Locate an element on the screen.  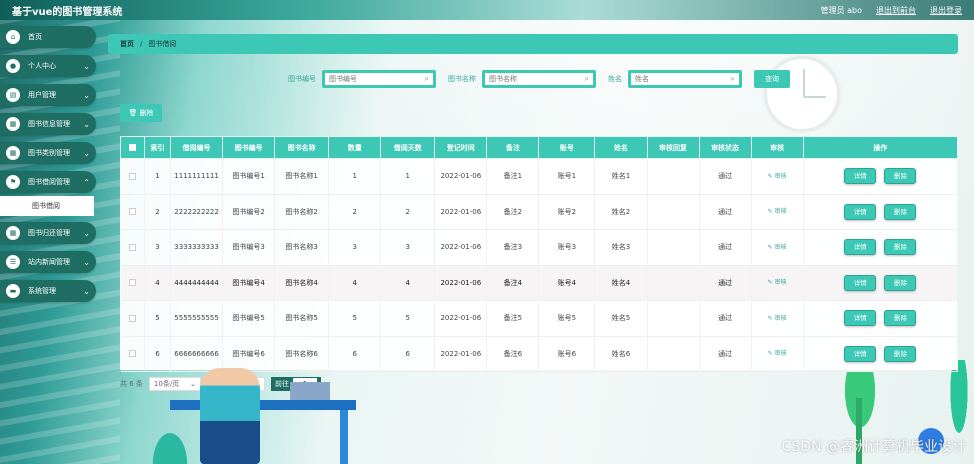
select-all-checkbox is located at coordinates (132, 147).